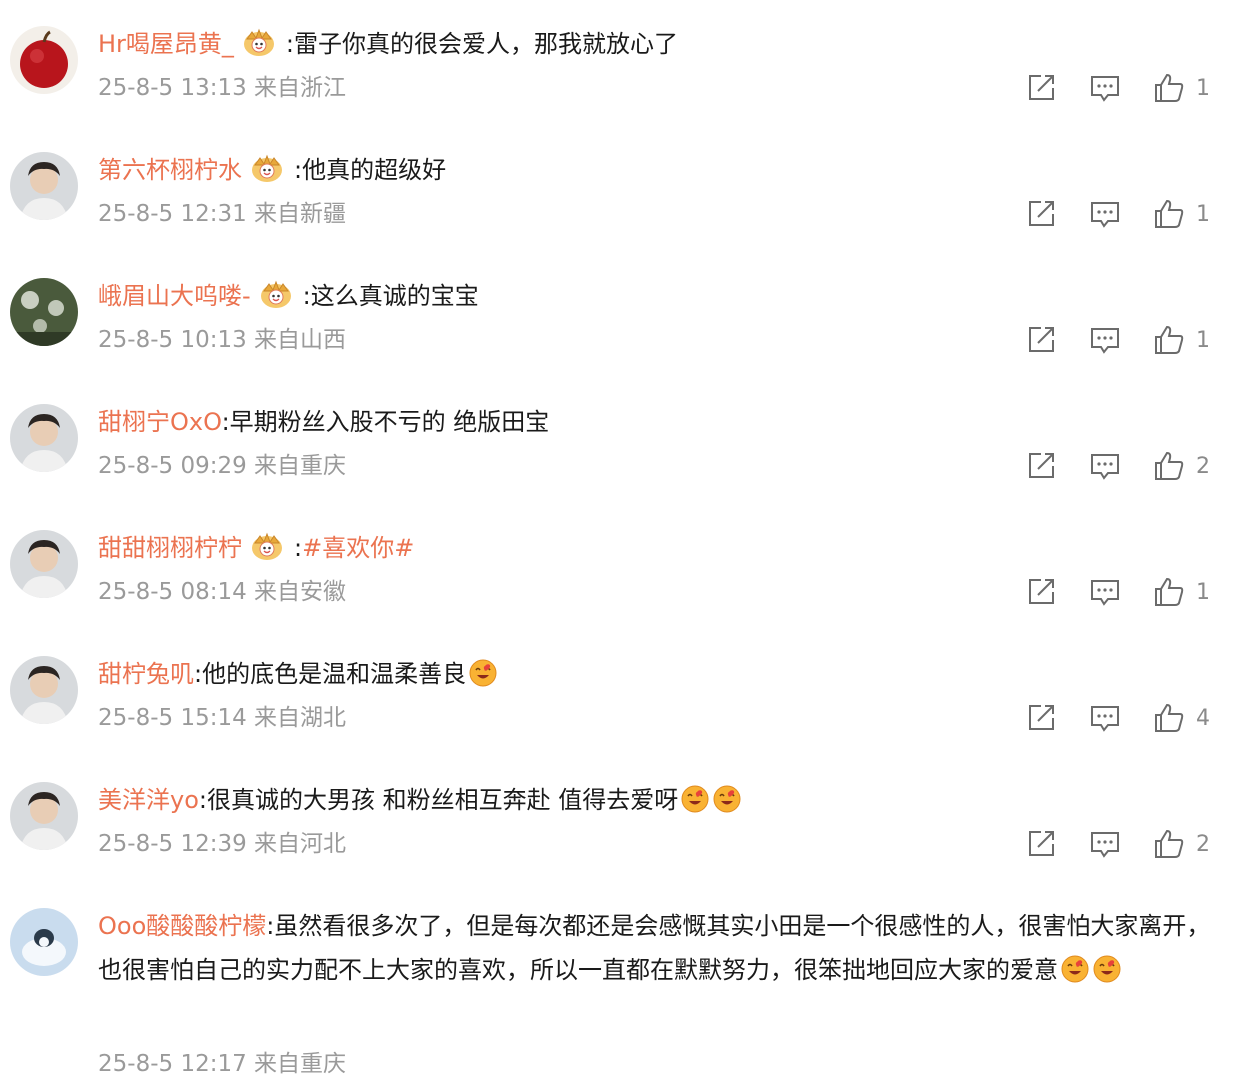 The width and height of the screenshot is (1234, 1092). I want to click on comment-body: 甜甜栩栩柠柠:#喜欢你#, so click(256, 548).